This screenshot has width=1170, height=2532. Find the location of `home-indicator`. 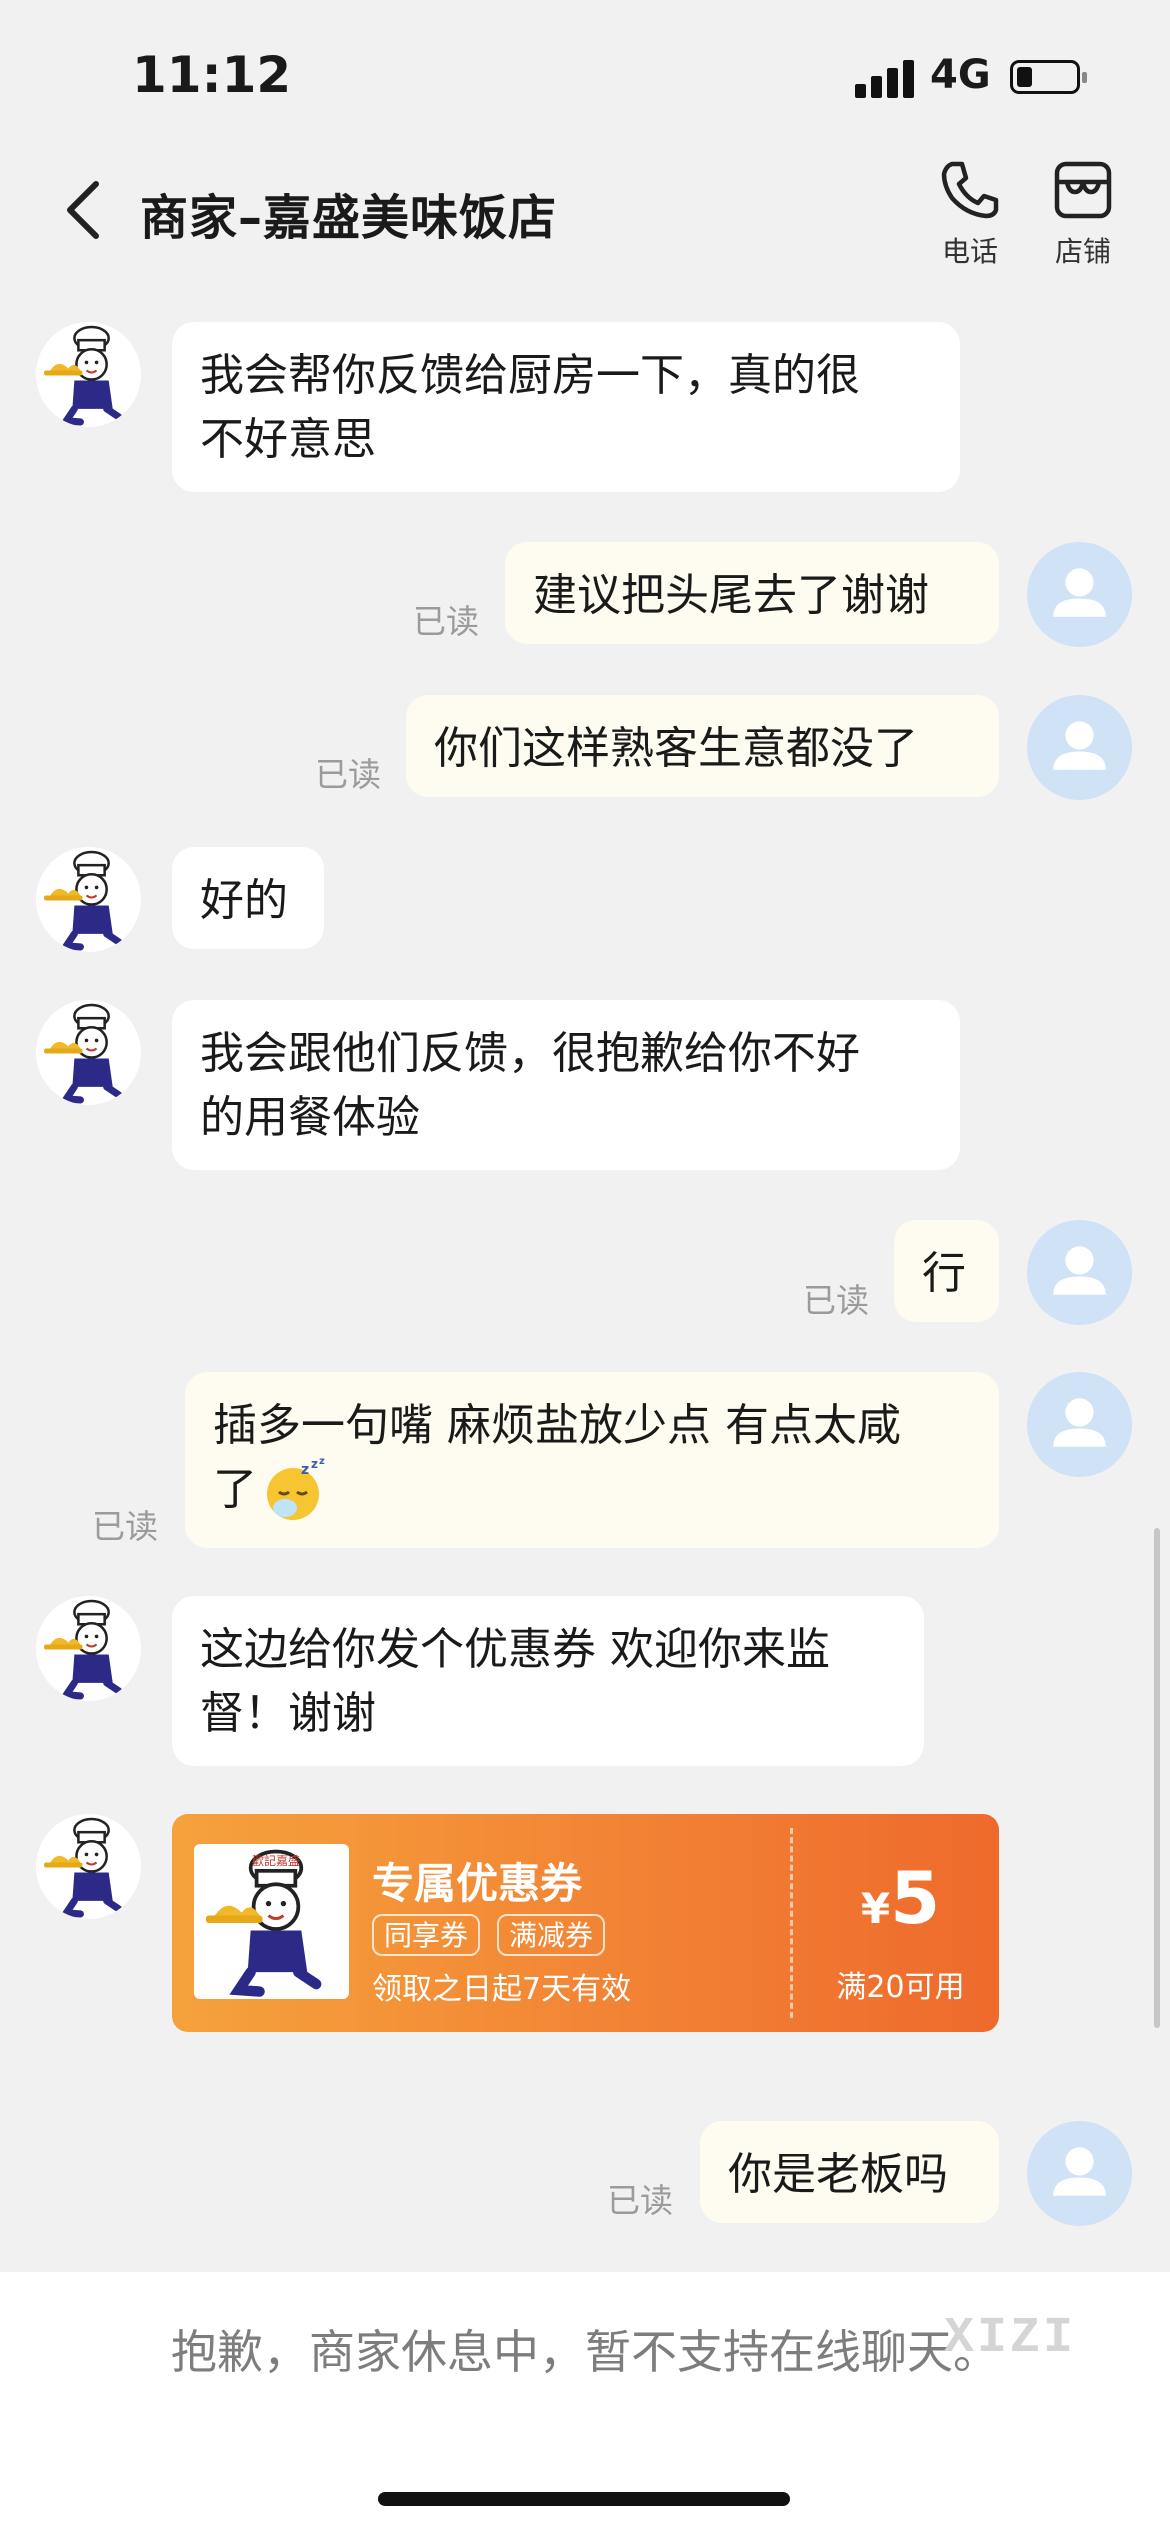

home-indicator is located at coordinates (584, 2499).